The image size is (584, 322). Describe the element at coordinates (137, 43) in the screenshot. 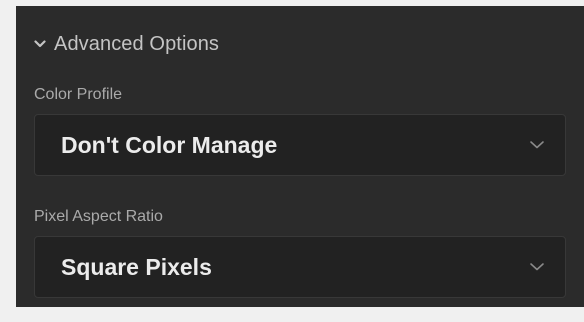

I see `section-title: Advanced Options` at that location.